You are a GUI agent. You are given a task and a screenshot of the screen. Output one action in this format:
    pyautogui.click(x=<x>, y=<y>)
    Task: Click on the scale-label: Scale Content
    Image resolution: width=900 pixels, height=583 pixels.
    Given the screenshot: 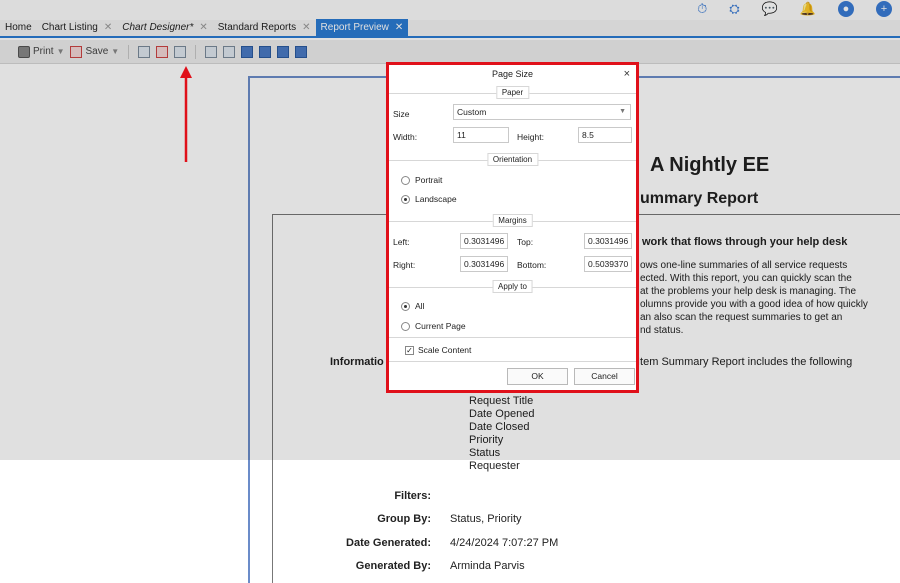 What is the action you would take?
    pyautogui.click(x=445, y=350)
    